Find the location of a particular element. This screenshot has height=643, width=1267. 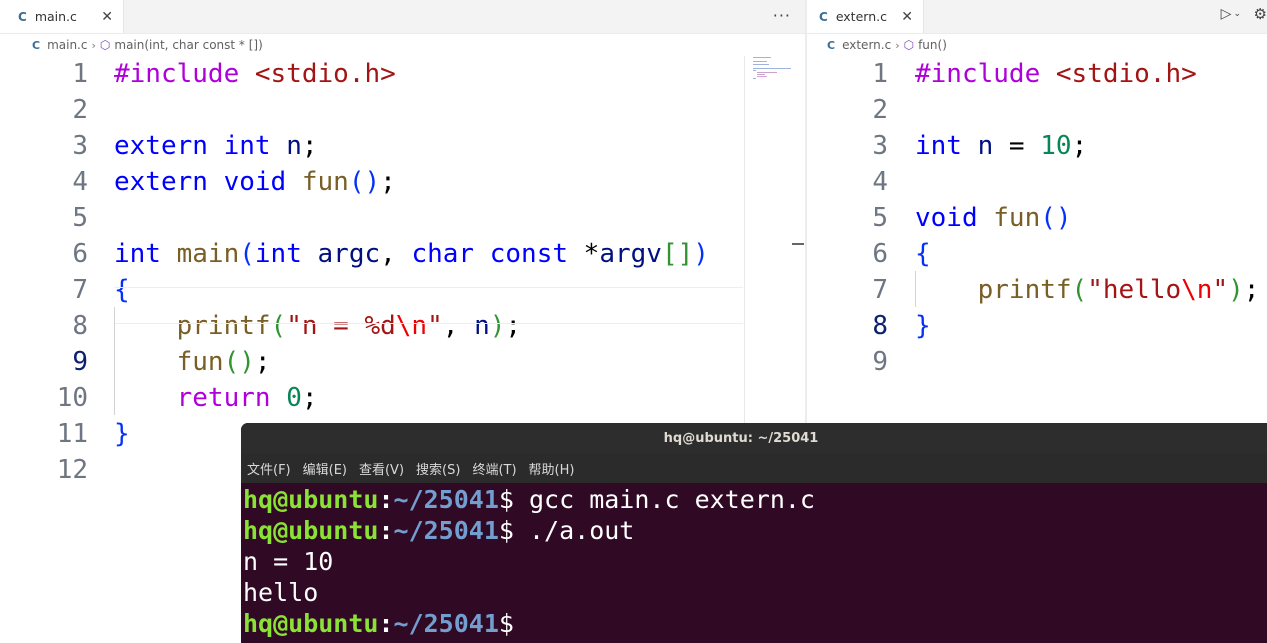

code-line: 10 return 0; is located at coordinates (402, 398).